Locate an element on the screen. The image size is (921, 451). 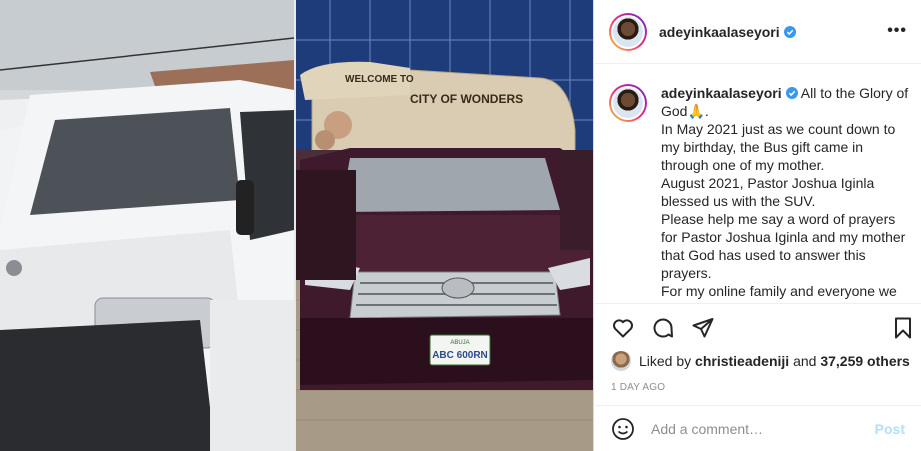
liked-by-user-link: christieadeniji is located at coordinates (742, 361).